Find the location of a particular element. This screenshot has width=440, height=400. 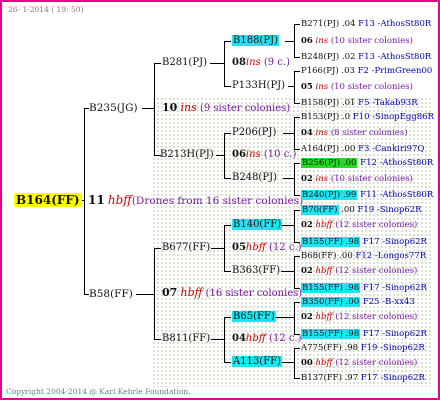

gen4-queen: A775(FF) .98 F19 -Sinop62R is located at coordinates (363, 348).